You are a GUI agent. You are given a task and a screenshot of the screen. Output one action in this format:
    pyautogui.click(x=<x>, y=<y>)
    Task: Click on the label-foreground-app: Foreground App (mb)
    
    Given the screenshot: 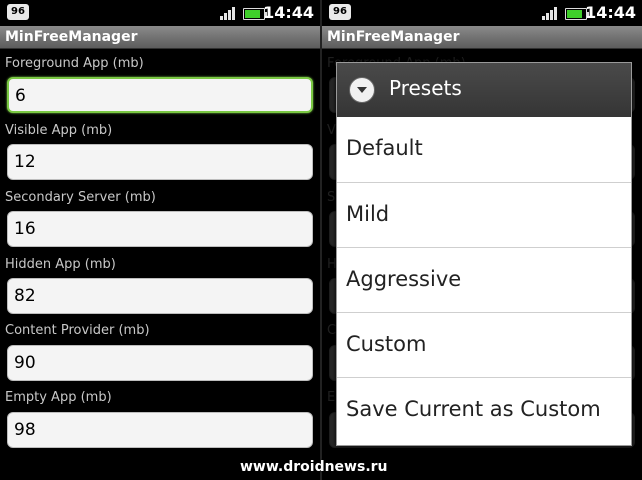 What is the action you would take?
    pyautogui.click(x=74, y=63)
    